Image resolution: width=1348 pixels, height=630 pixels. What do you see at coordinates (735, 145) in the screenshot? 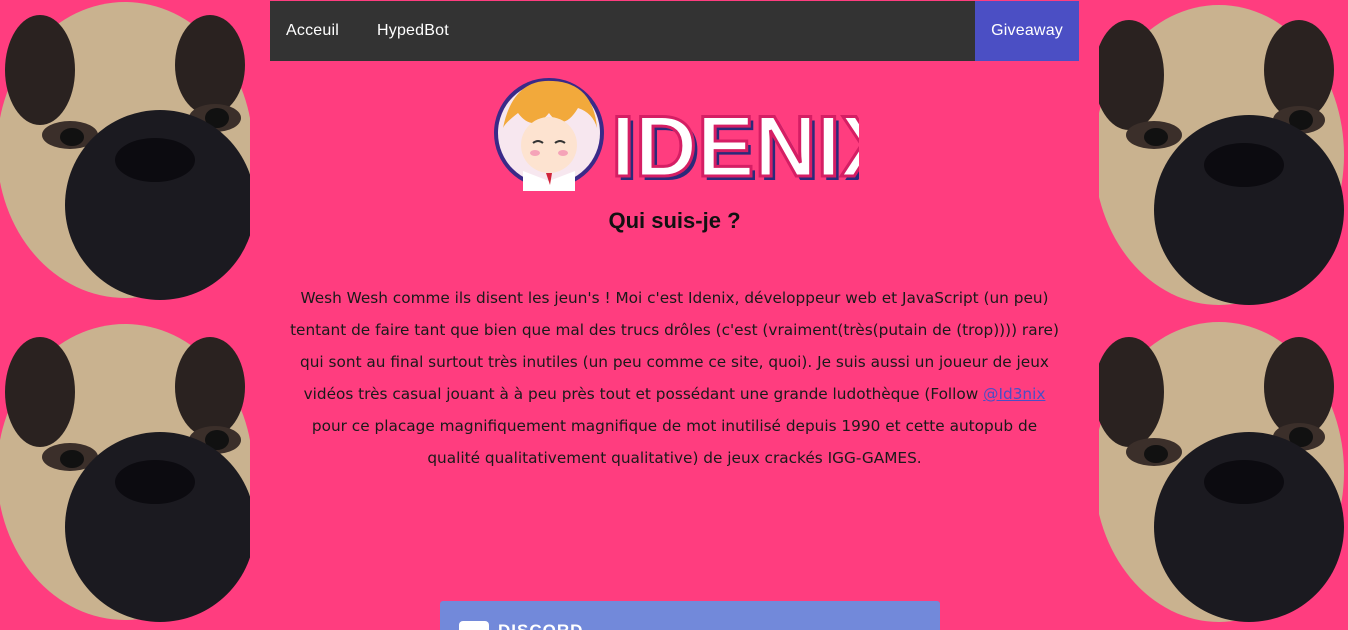
I see `logo-text: IDENIX` at bounding box center [735, 145].